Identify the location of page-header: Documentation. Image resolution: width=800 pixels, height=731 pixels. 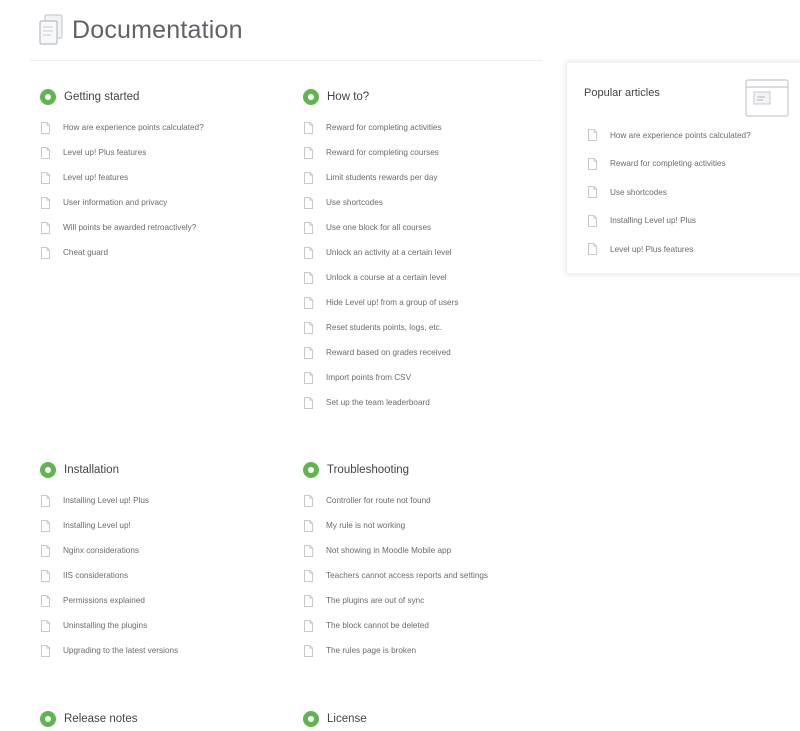
(140, 30).